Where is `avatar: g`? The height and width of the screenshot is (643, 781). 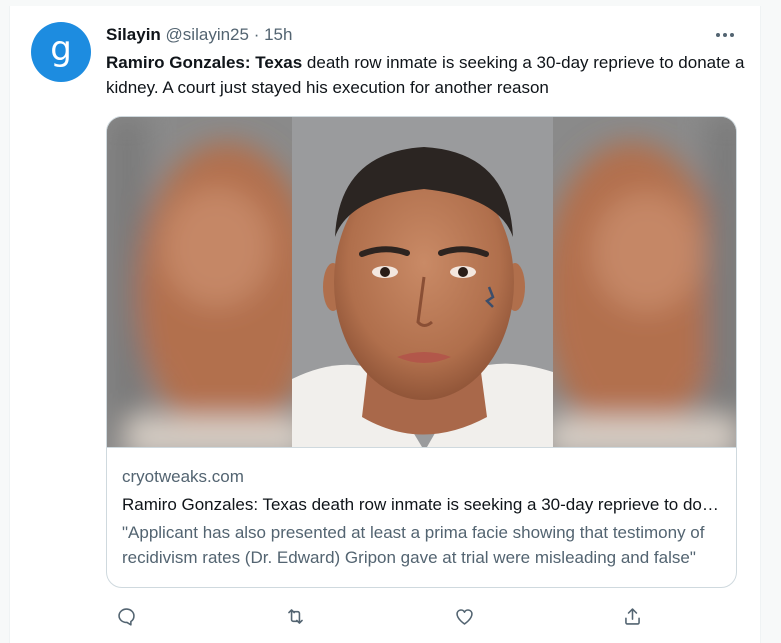 avatar: g is located at coordinates (61, 52).